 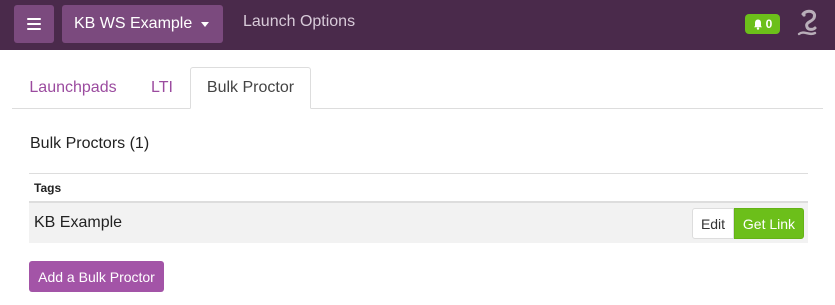 I want to click on caret-down-icon, so click(x=205, y=24).